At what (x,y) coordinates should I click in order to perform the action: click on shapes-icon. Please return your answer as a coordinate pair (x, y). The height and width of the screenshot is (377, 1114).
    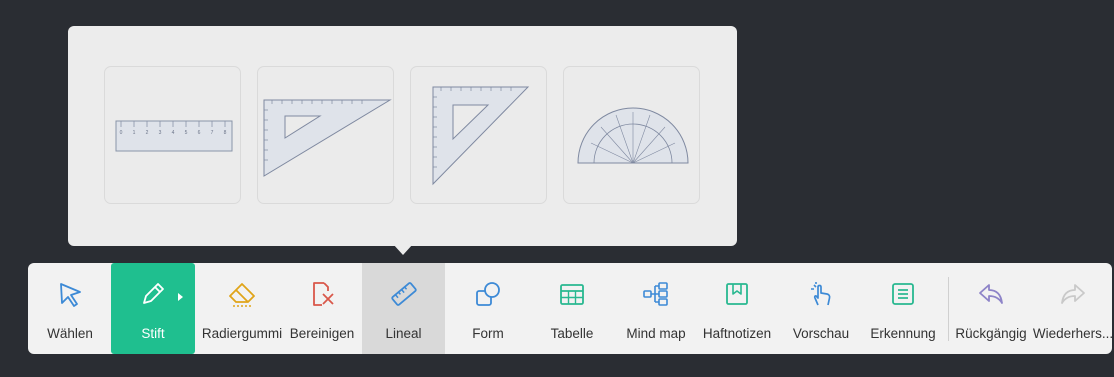
    Looking at the image, I should click on (488, 294).